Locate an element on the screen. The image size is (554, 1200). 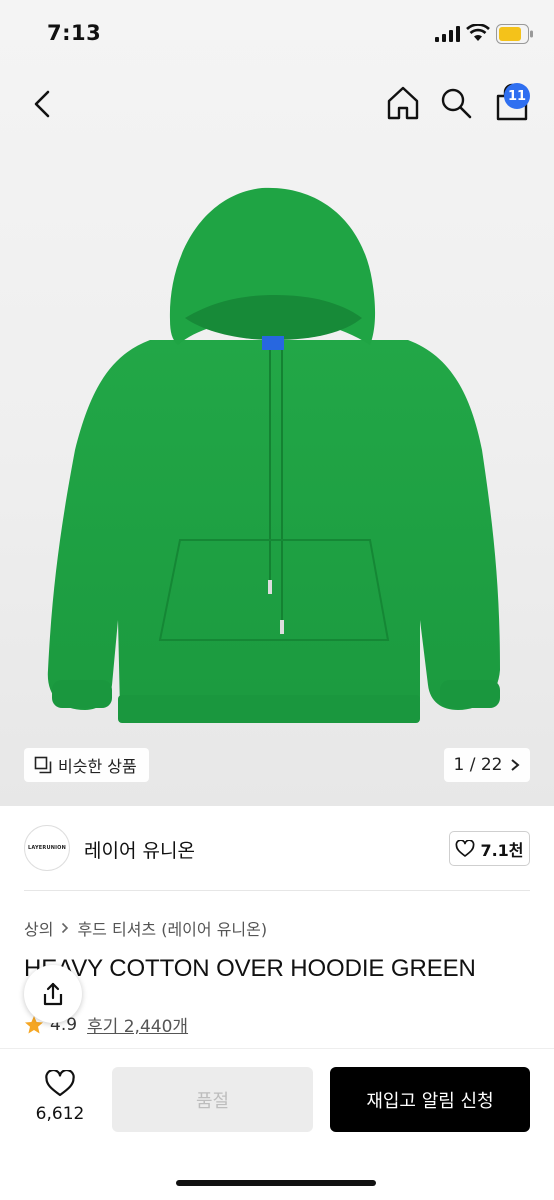
reviews-link: 후기 2,440개 is located at coordinates (137, 1024).